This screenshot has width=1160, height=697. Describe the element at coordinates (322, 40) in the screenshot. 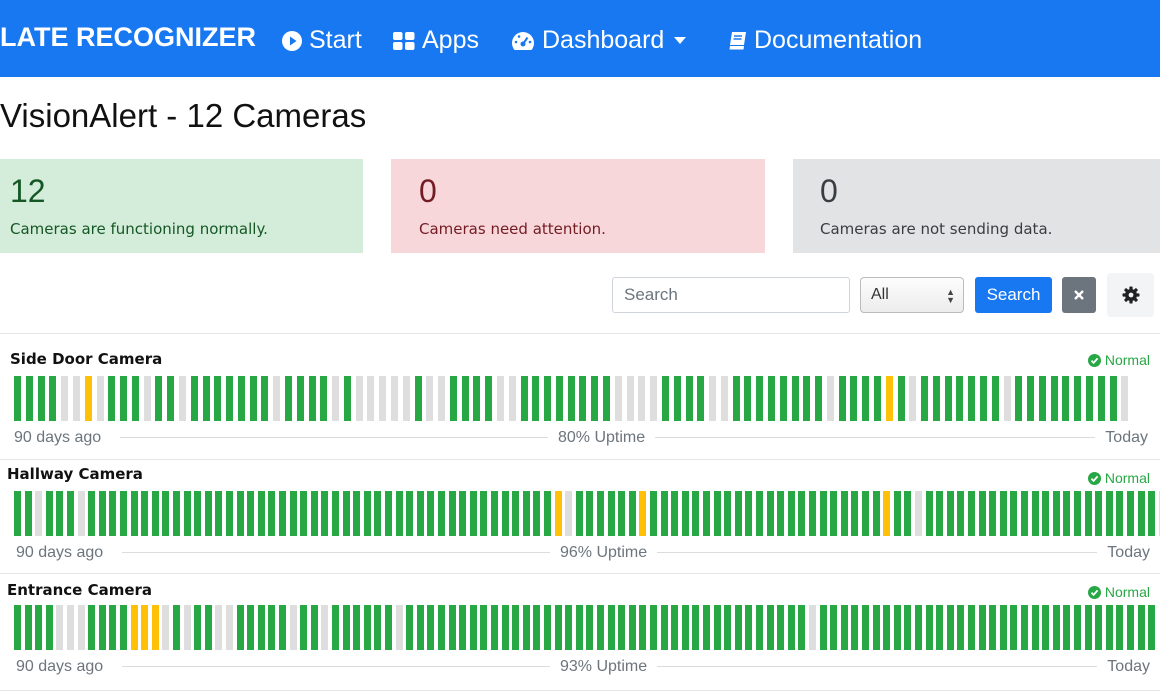

I see `nav-start: Start` at that location.